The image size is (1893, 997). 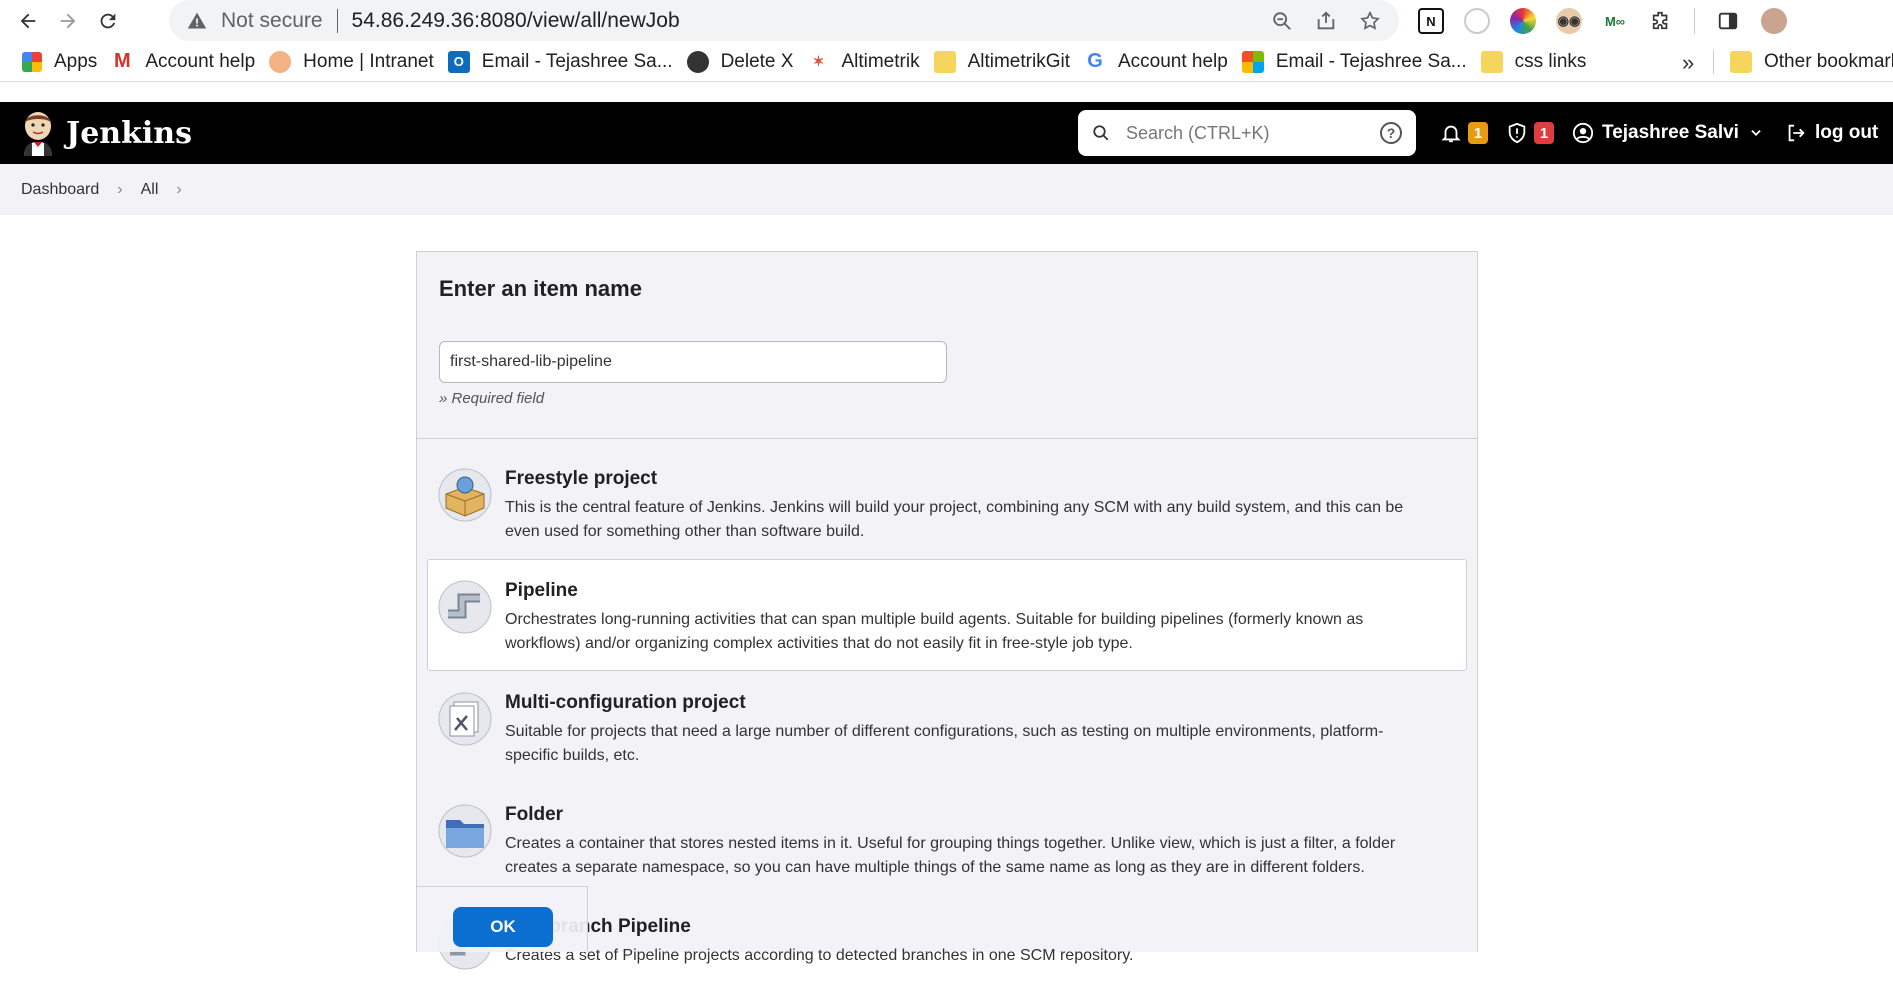 I want to click on freestyle-box-icon, so click(x=465, y=495).